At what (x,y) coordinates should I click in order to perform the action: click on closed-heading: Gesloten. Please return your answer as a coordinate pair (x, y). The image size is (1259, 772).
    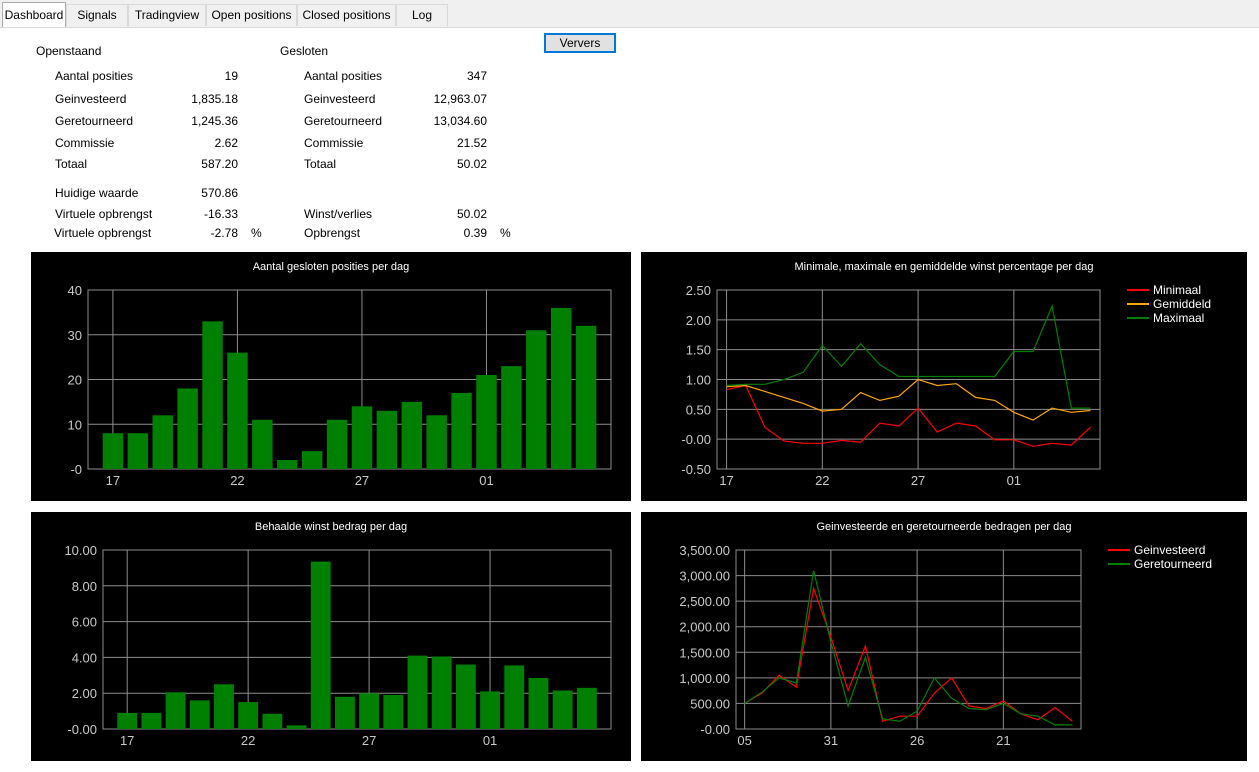
    Looking at the image, I should click on (304, 51).